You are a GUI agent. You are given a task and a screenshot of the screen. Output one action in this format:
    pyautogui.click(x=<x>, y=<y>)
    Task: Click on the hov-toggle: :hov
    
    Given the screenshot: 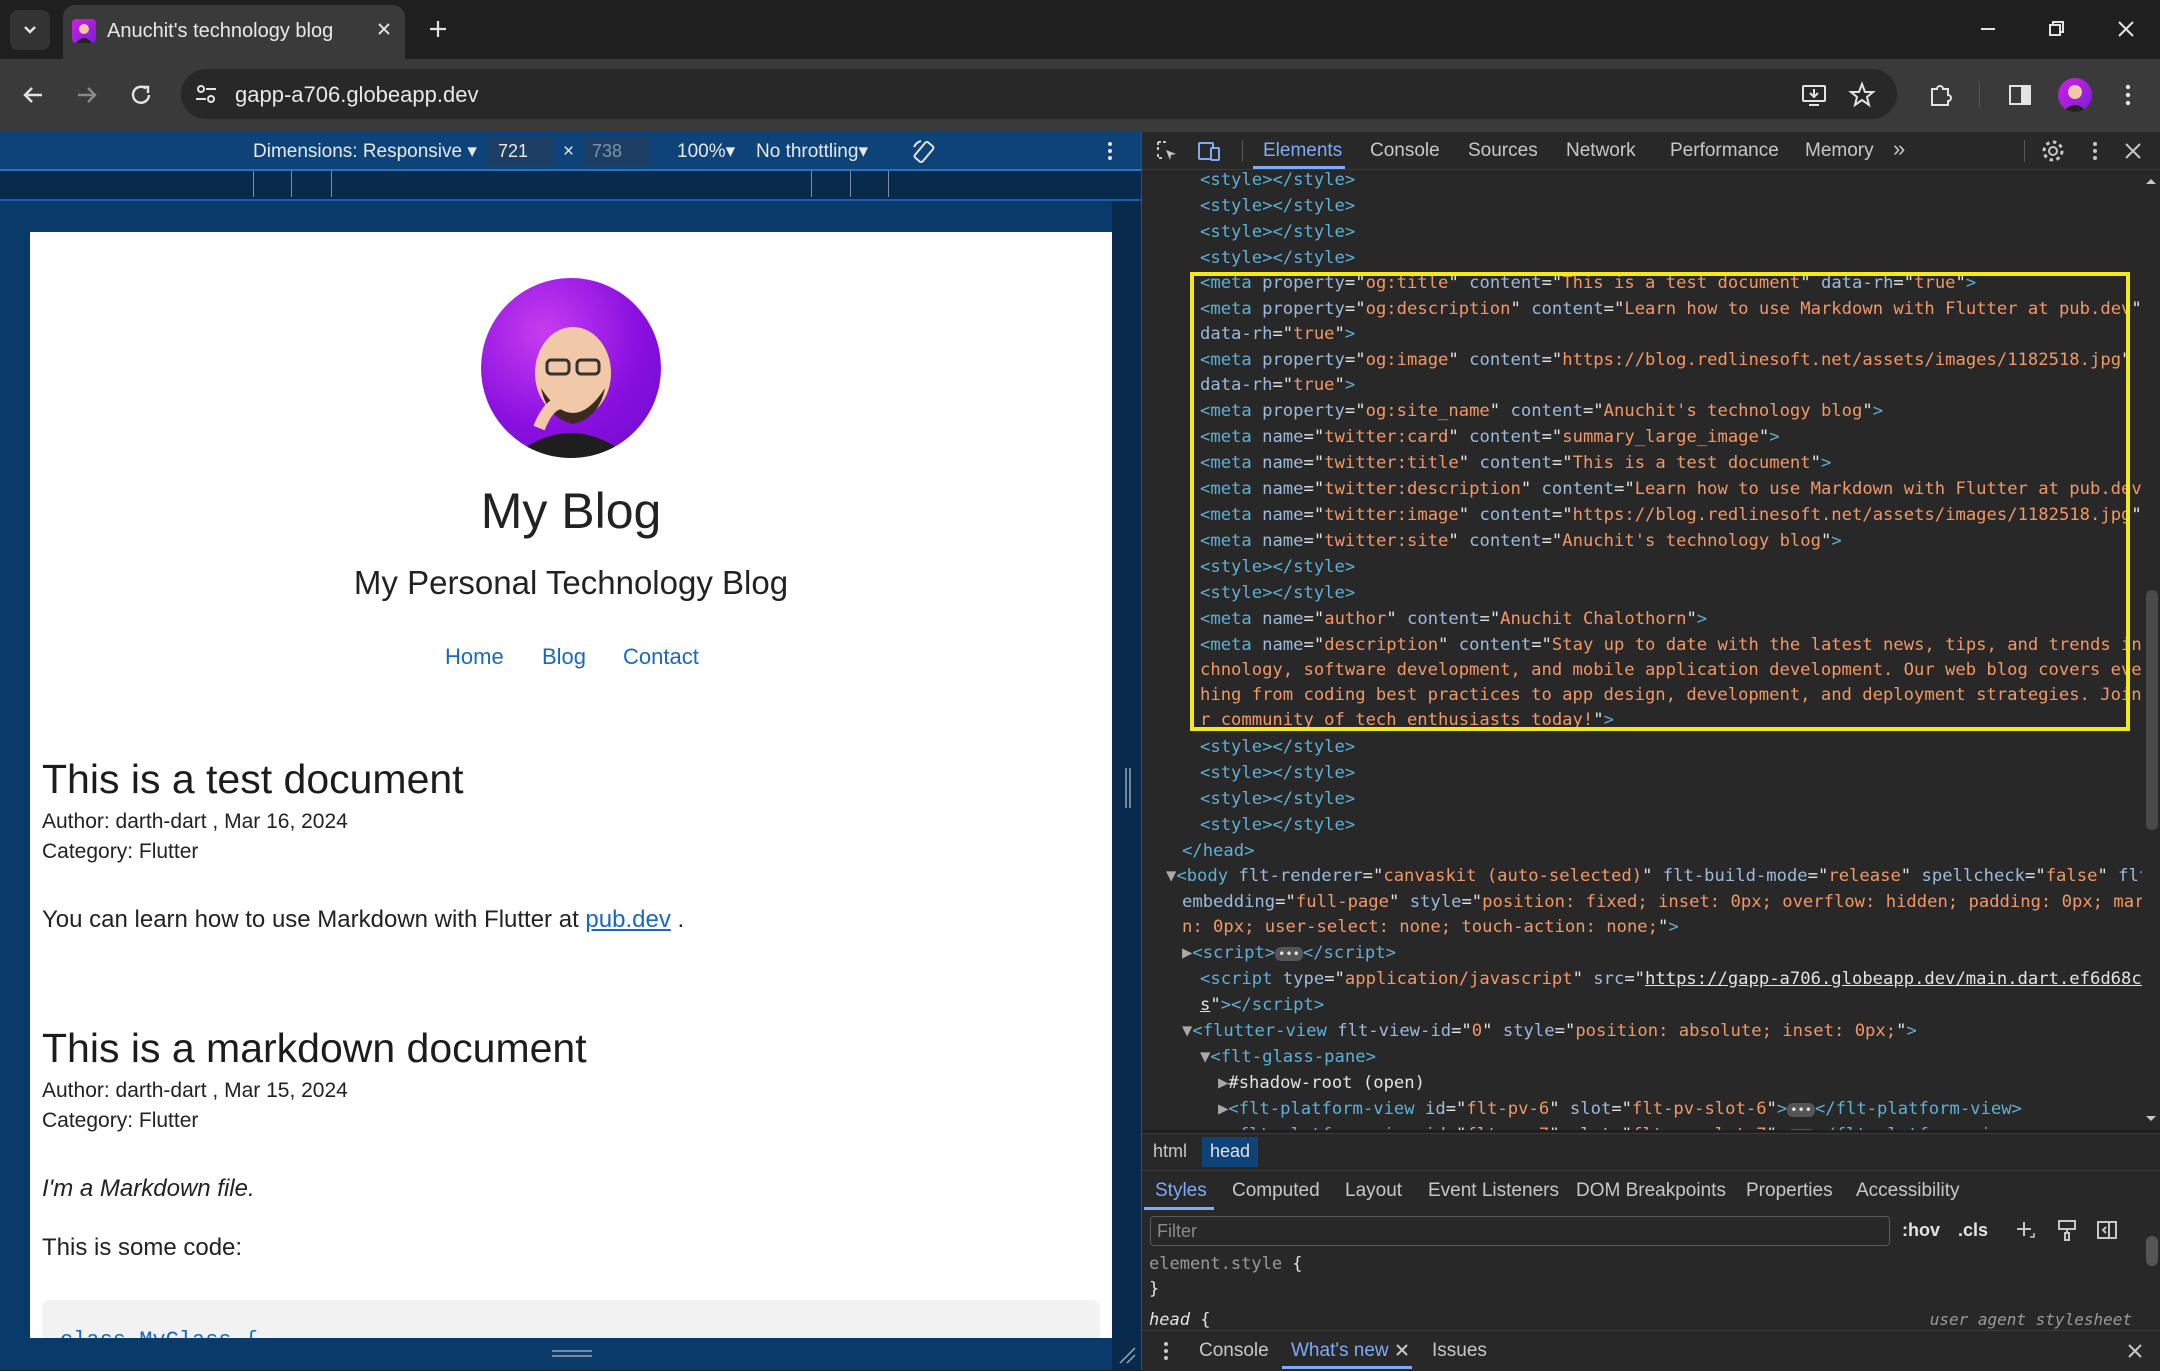 What is the action you would take?
    pyautogui.click(x=1921, y=1230)
    